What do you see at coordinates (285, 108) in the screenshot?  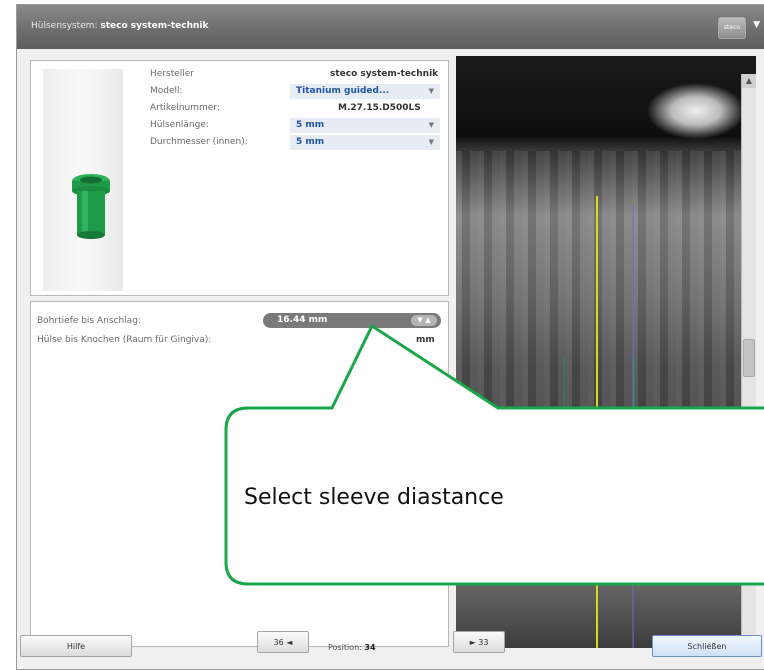 I see `property-article-number: Artikelnummer: M.27.15.D500LS` at bounding box center [285, 108].